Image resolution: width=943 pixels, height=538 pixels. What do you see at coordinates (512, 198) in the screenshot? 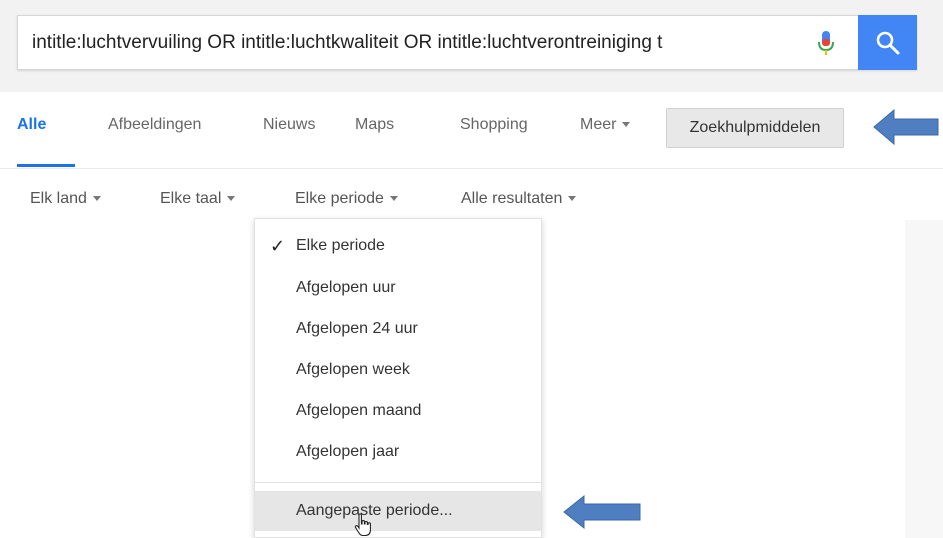
I see `tool-results-label: Alle resultaten` at bounding box center [512, 198].